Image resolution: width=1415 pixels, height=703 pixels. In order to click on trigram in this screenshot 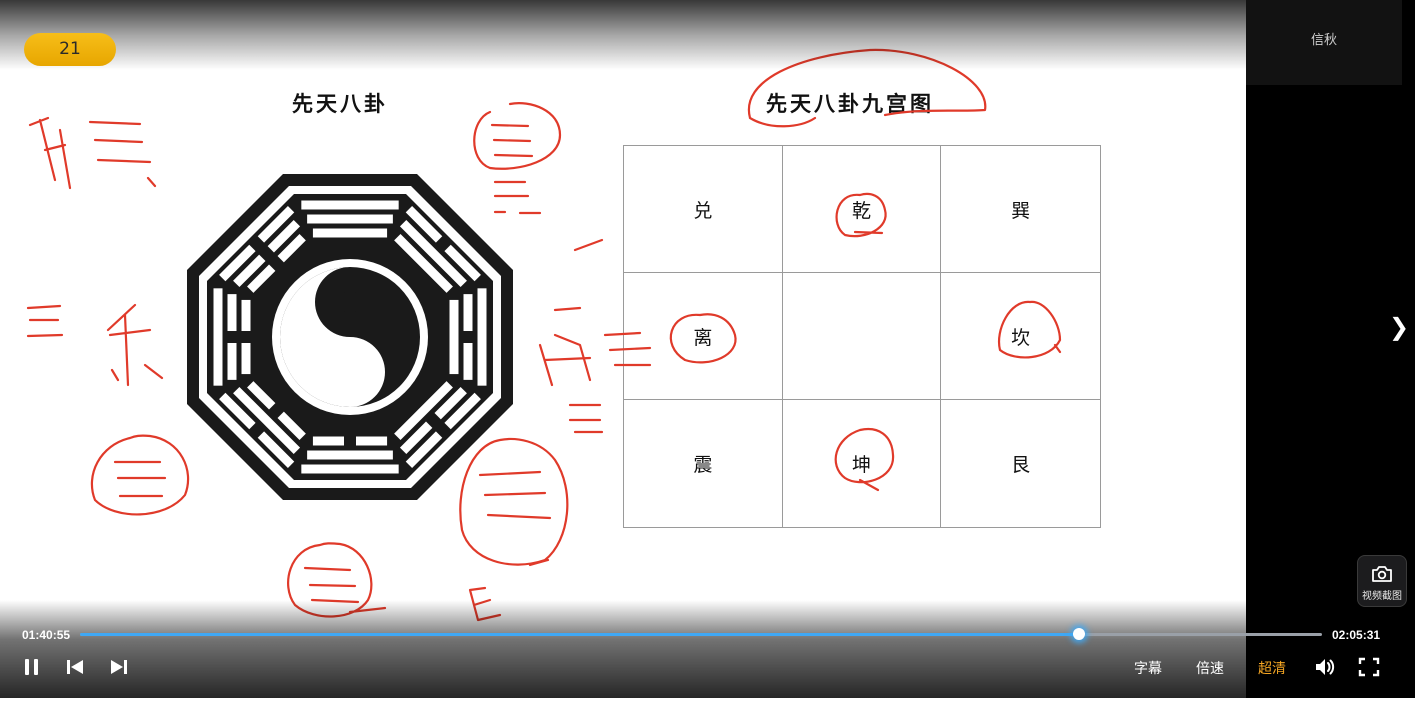, I will do `click(350, 219)`.